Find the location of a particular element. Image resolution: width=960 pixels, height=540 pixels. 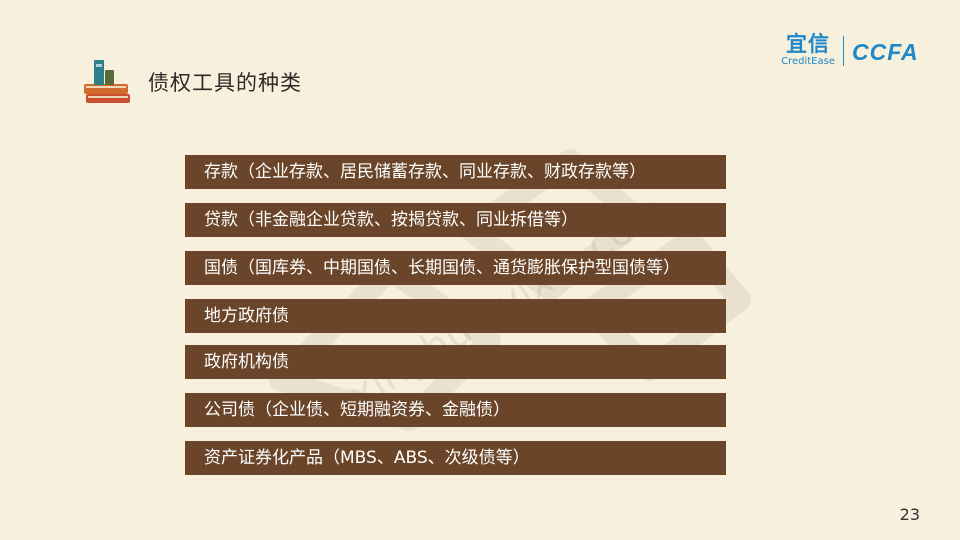

ccfa-logo-text: CCFA is located at coordinates (885, 51).